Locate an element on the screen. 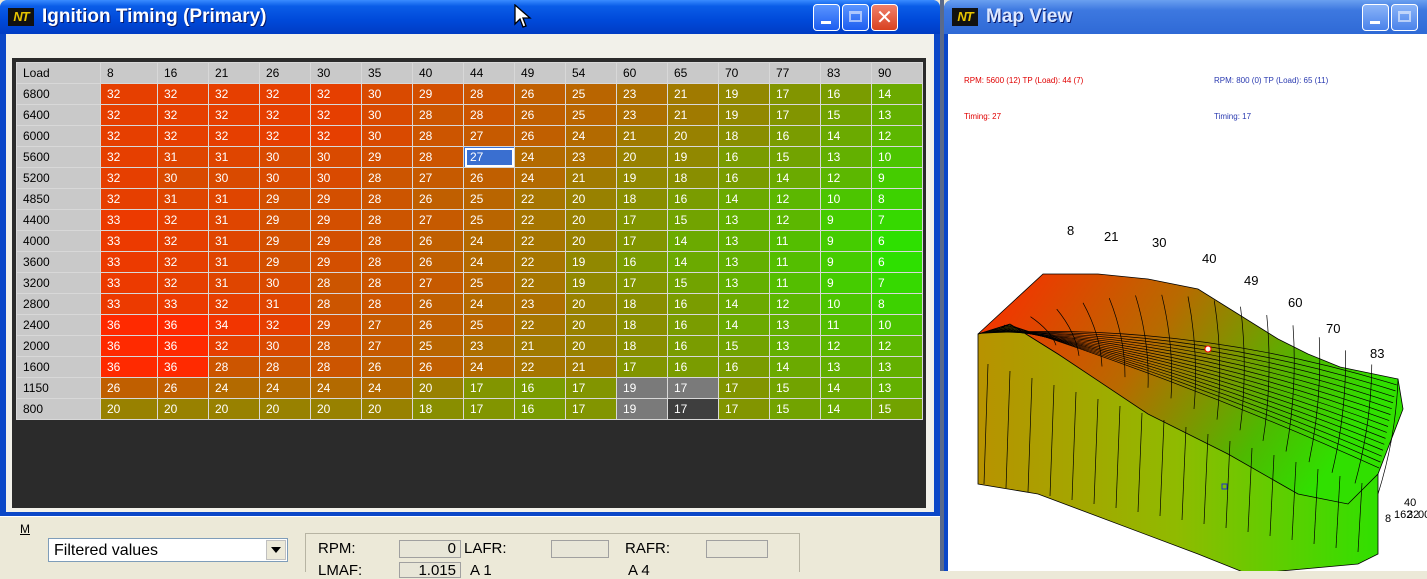  timing-cell: 25 is located at coordinates (489, 325).